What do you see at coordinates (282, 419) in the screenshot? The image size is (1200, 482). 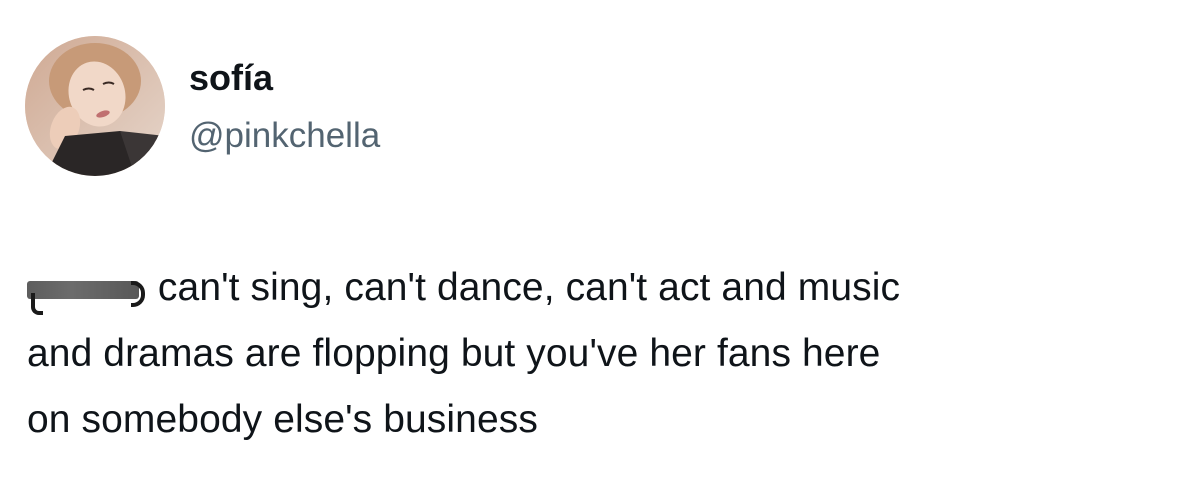 I see `tweet-line-3: on somebody else's business` at bounding box center [282, 419].